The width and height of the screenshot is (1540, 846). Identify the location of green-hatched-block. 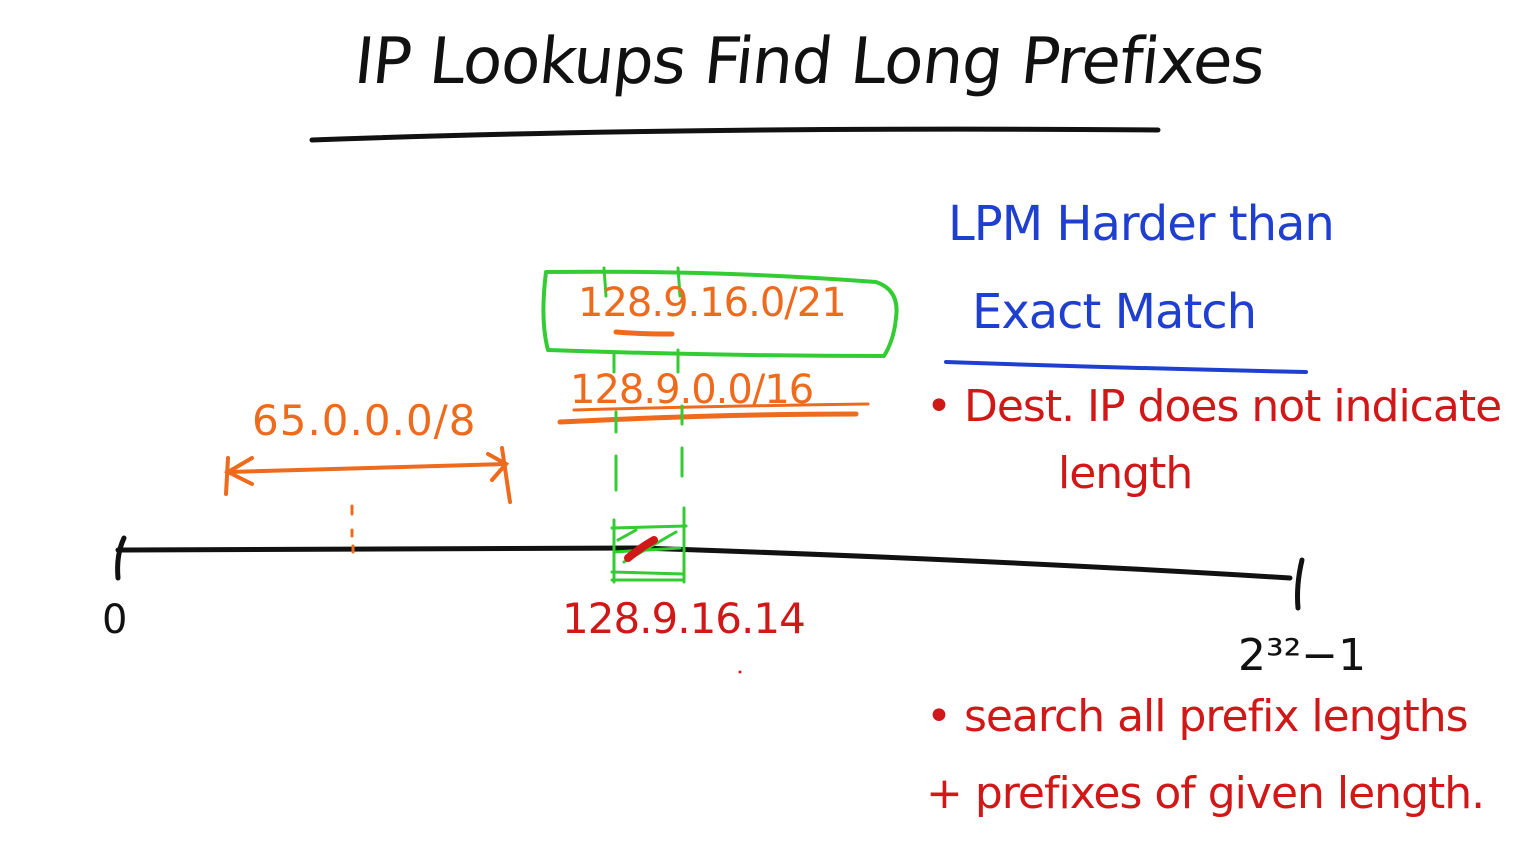
(649, 553).